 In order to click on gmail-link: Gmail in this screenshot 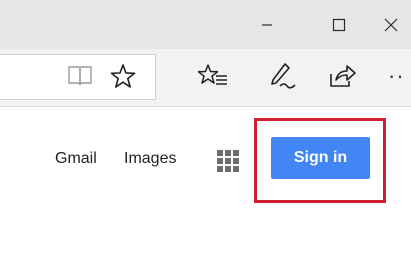, I will do `click(76, 159)`.